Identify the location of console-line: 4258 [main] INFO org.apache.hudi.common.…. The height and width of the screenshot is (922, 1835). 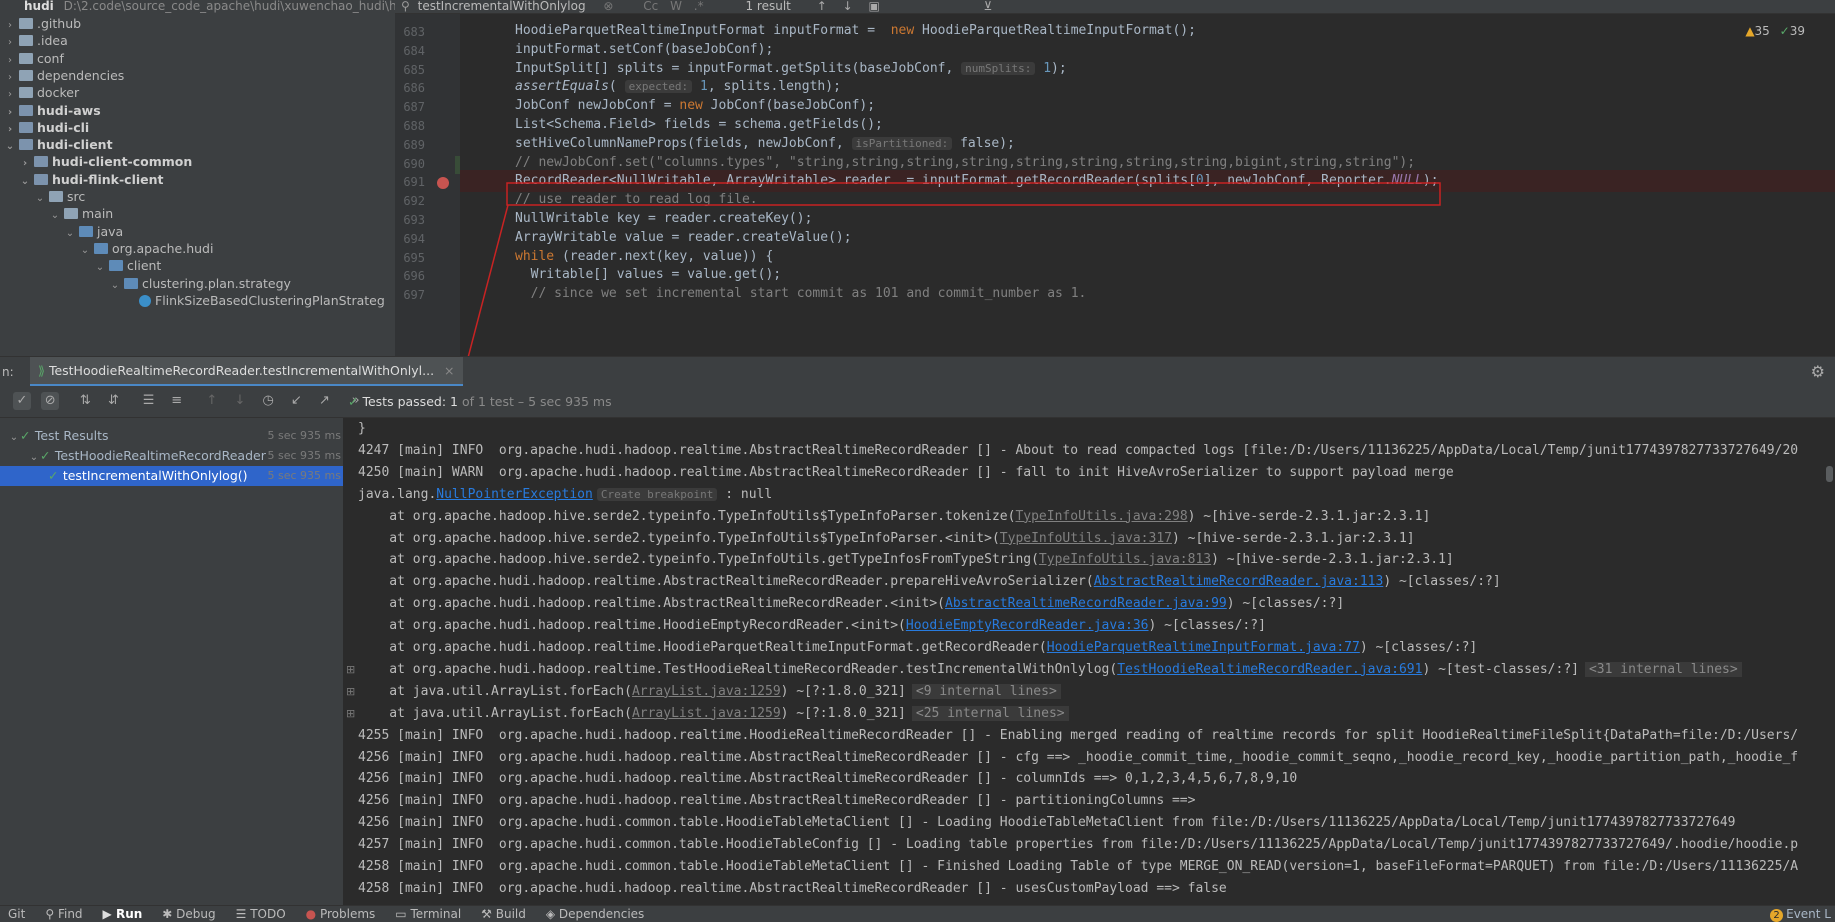
(1078, 867).